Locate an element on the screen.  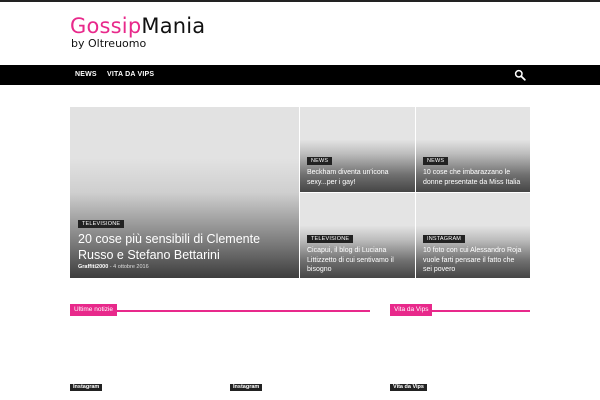
logo-subtitle: by Oltreuomo is located at coordinates (109, 43).